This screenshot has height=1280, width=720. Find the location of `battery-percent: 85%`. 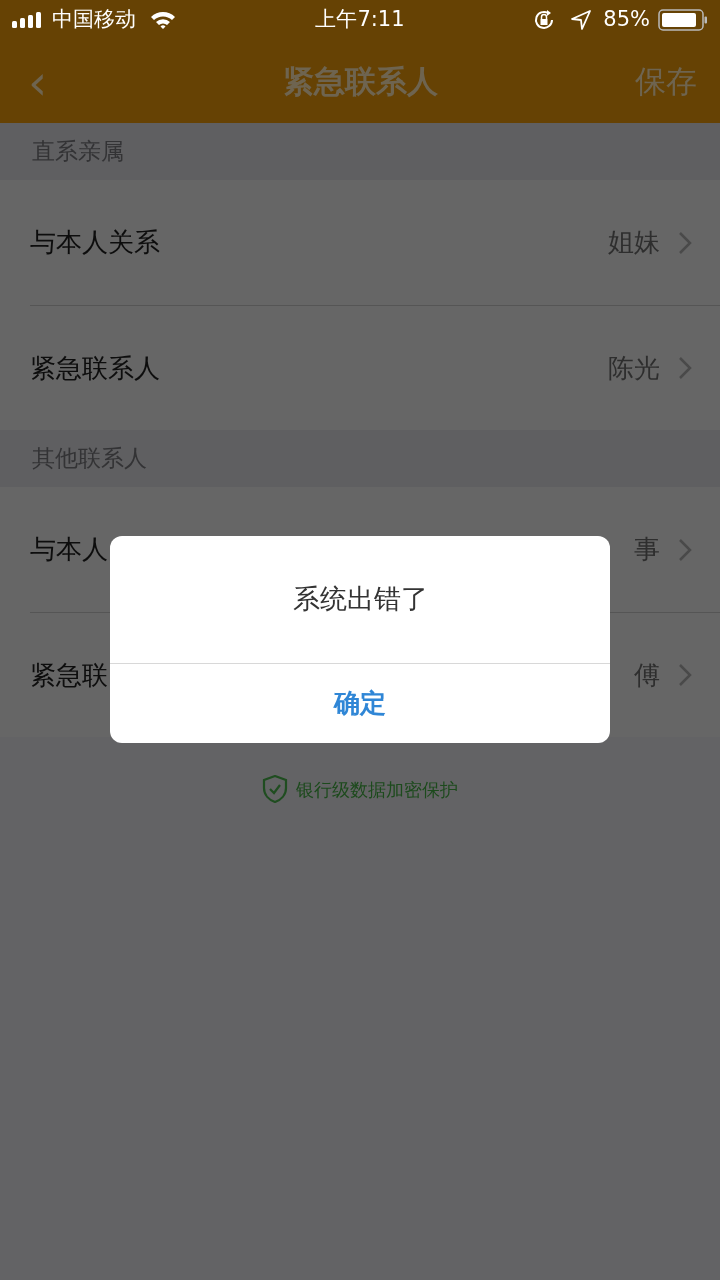

battery-percent: 85% is located at coordinates (626, 20).